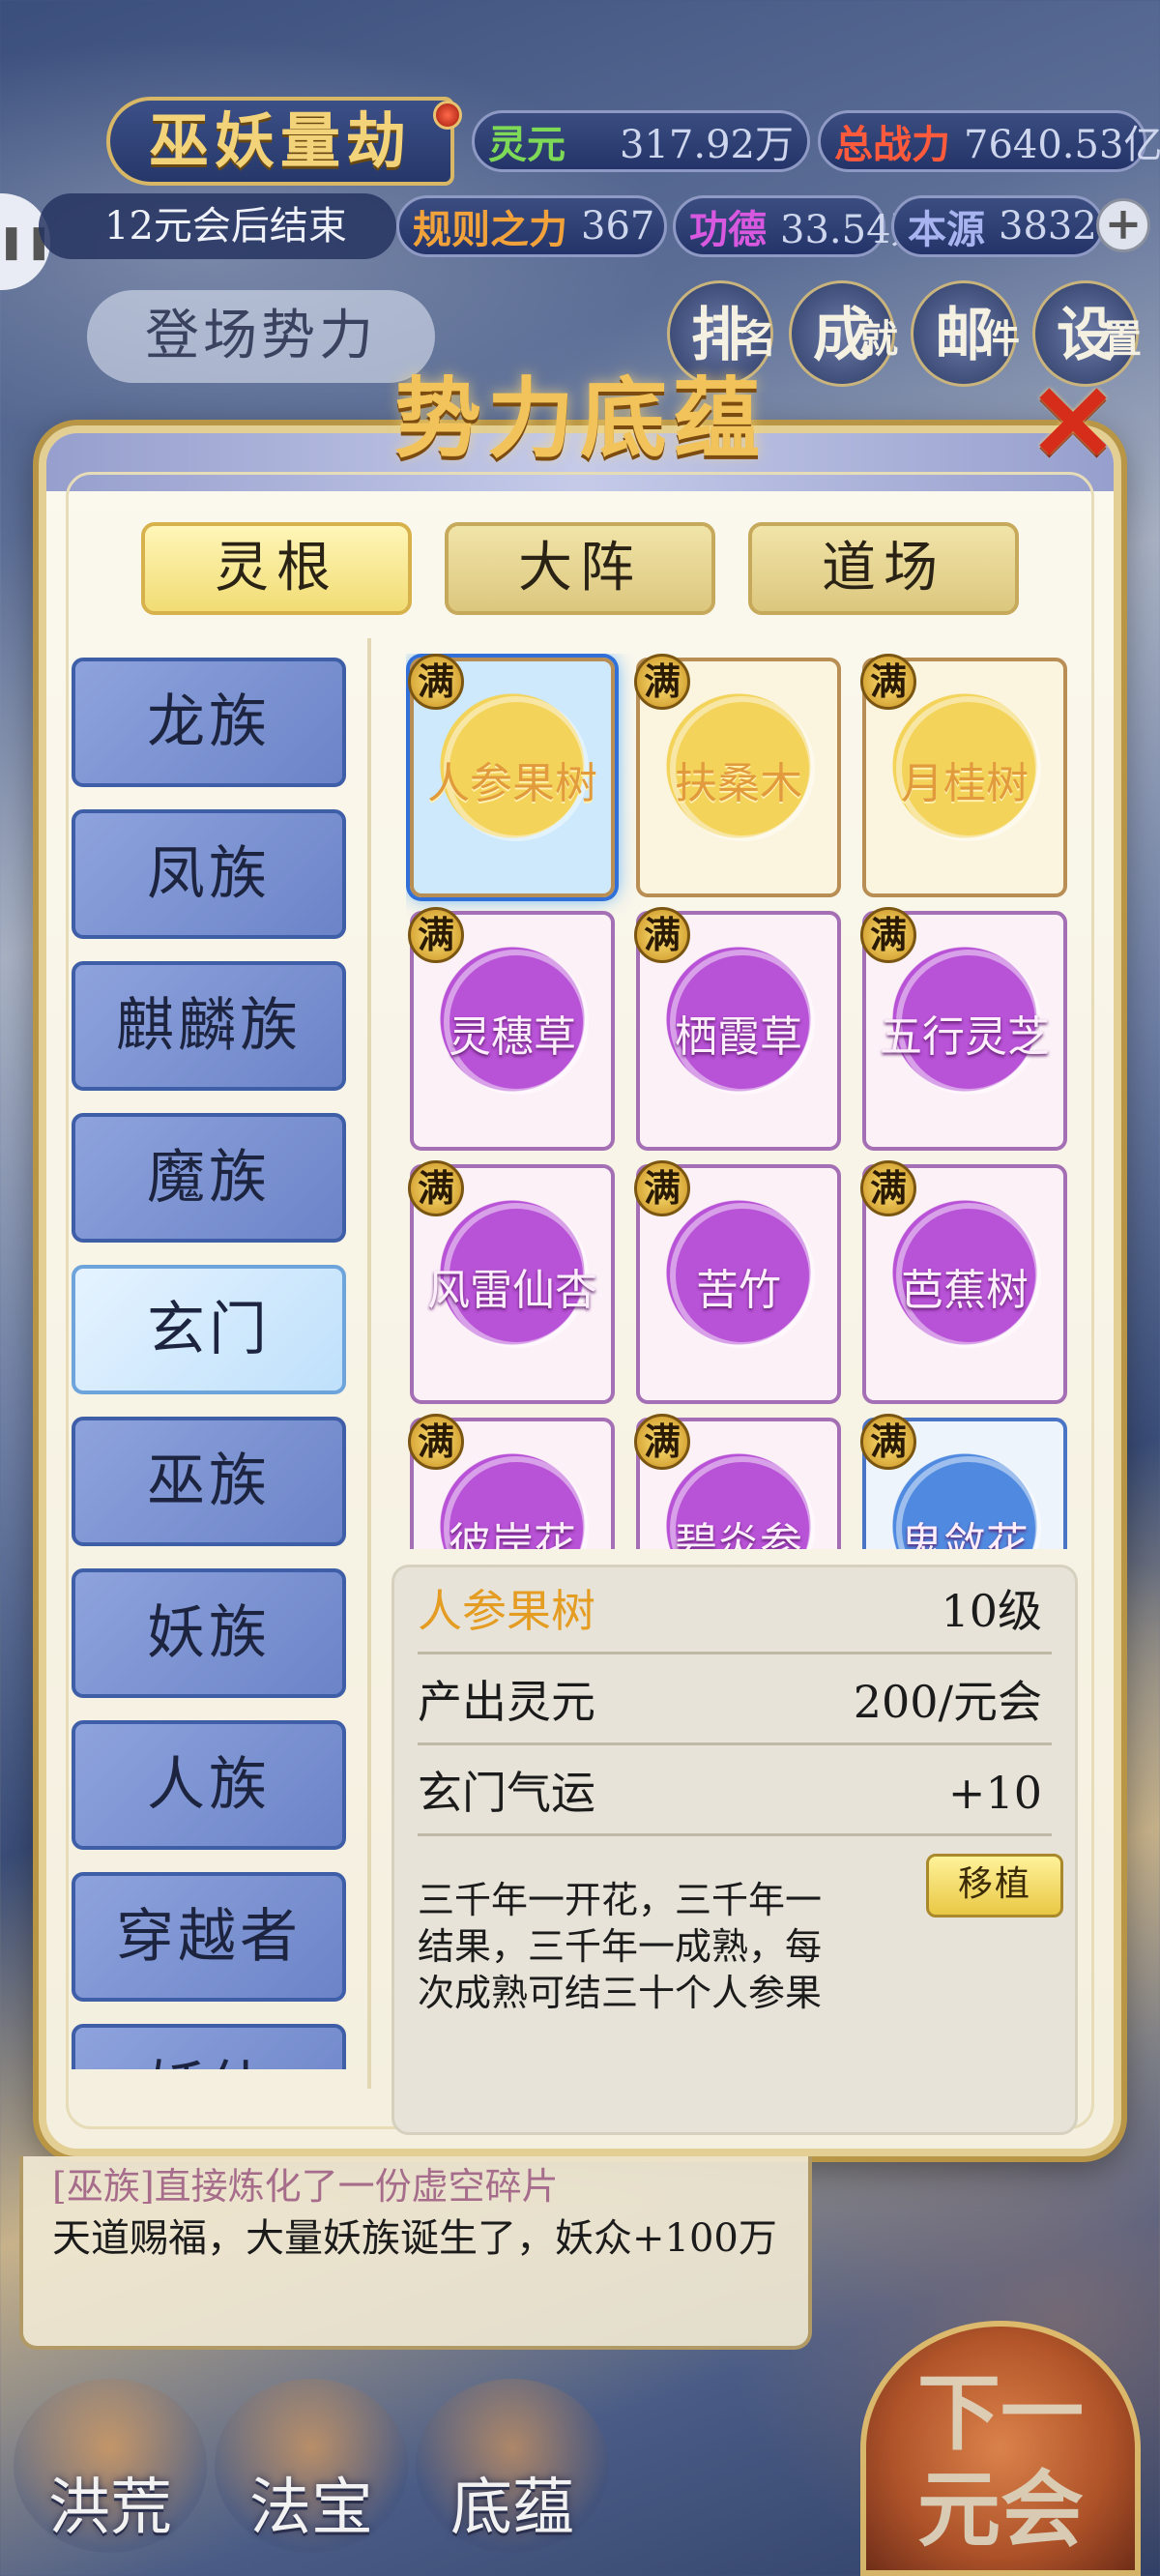 The width and height of the screenshot is (1160, 2576). I want to click on next-era-label: 下一 元会, so click(1000, 2461).